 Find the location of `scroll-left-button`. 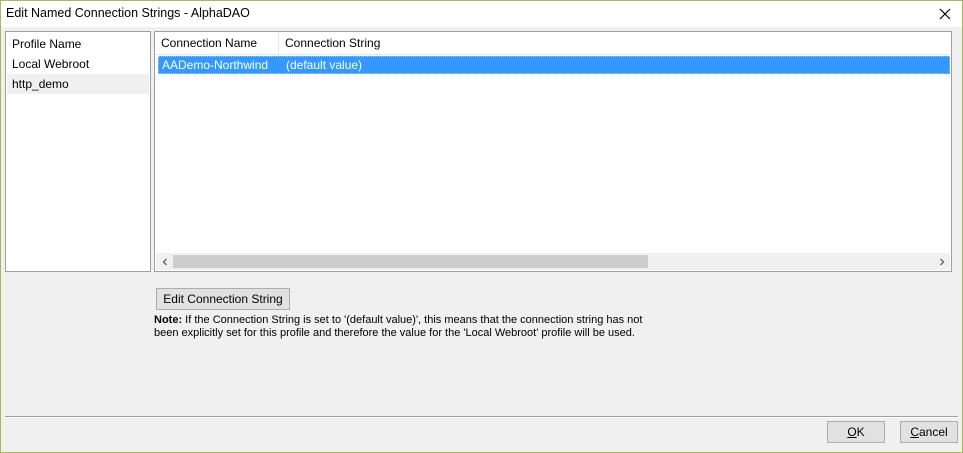

scroll-left-button is located at coordinates (164, 261).